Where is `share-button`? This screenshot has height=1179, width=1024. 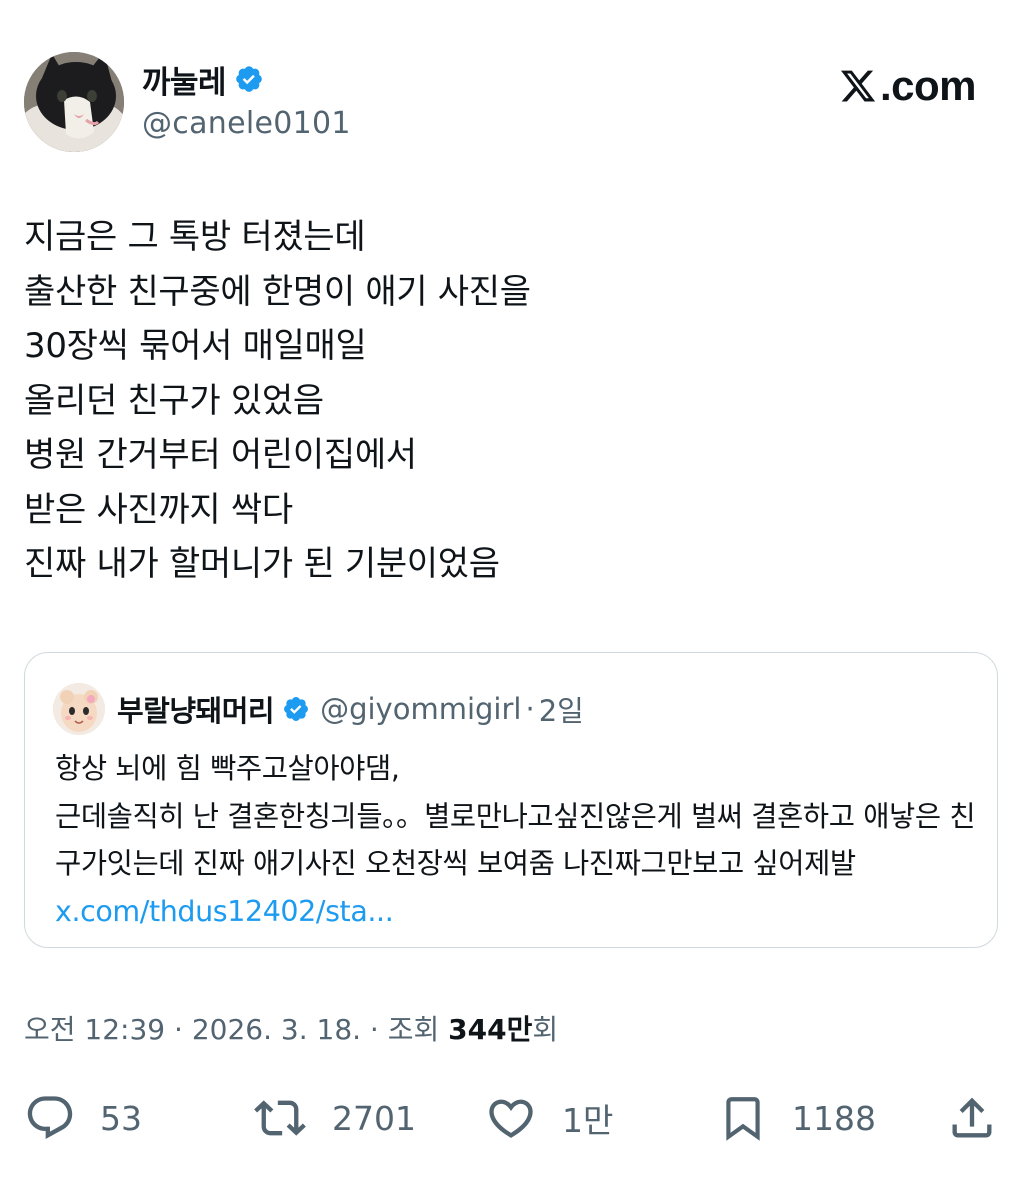 share-button is located at coordinates (972, 1118).